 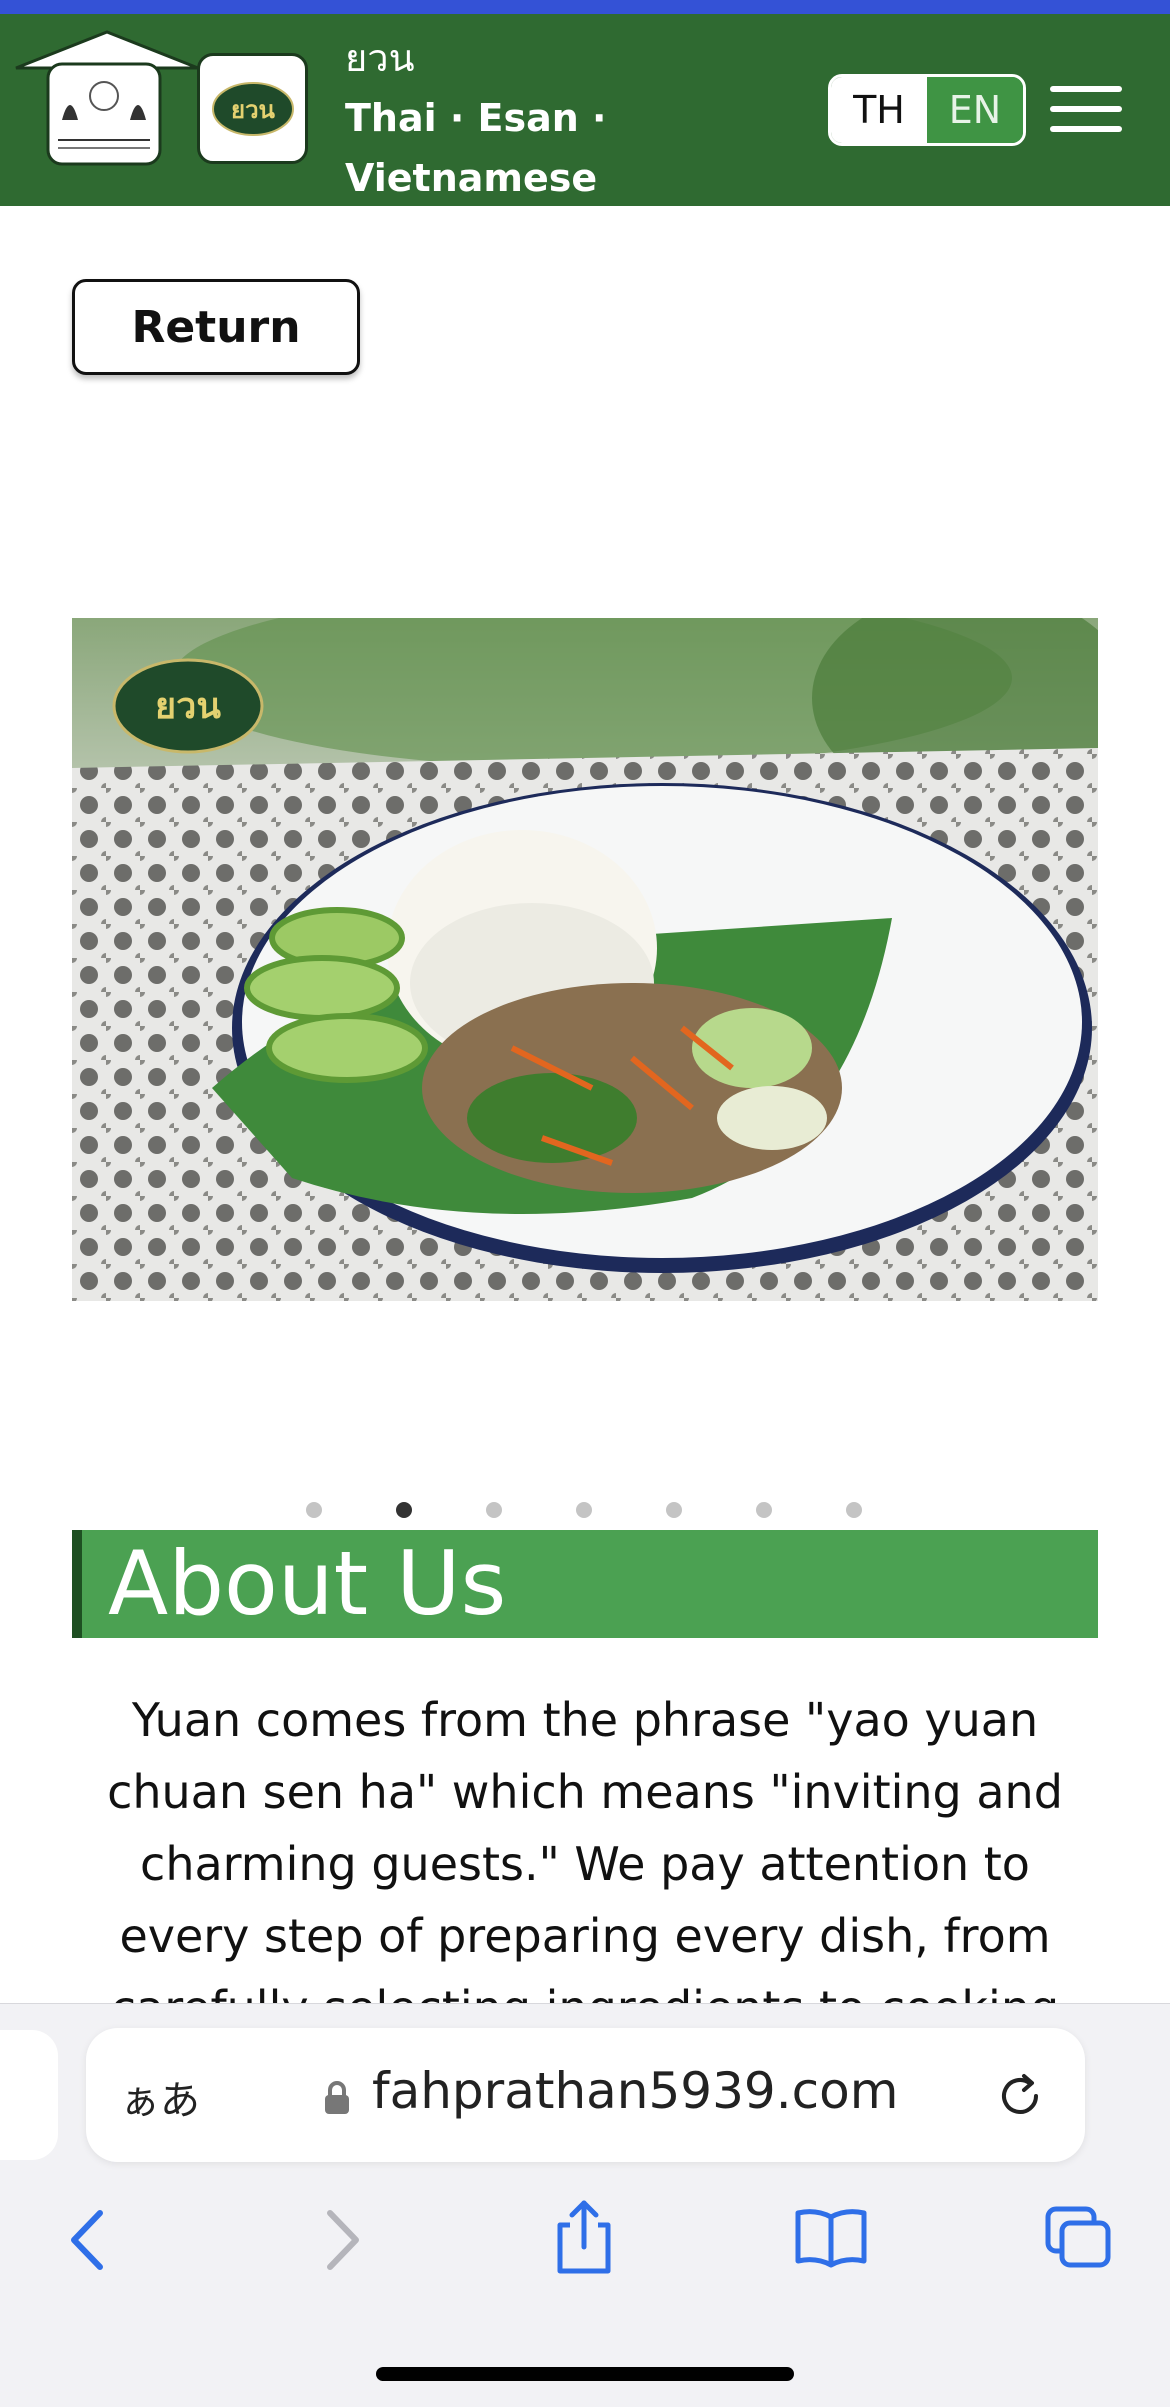 What do you see at coordinates (584, 2239) in the screenshot?
I see `share-icon` at bounding box center [584, 2239].